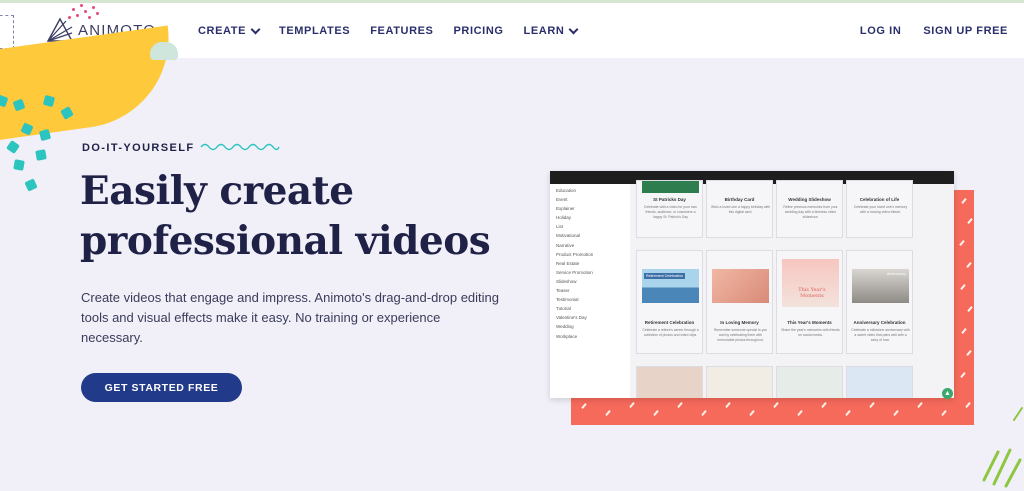 This screenshot has height=491, width=1024. What do you see at coordinates (879, 199) in the screenshot?
I see `card-title: Celebration of Life` at bounding box center [879, 199].